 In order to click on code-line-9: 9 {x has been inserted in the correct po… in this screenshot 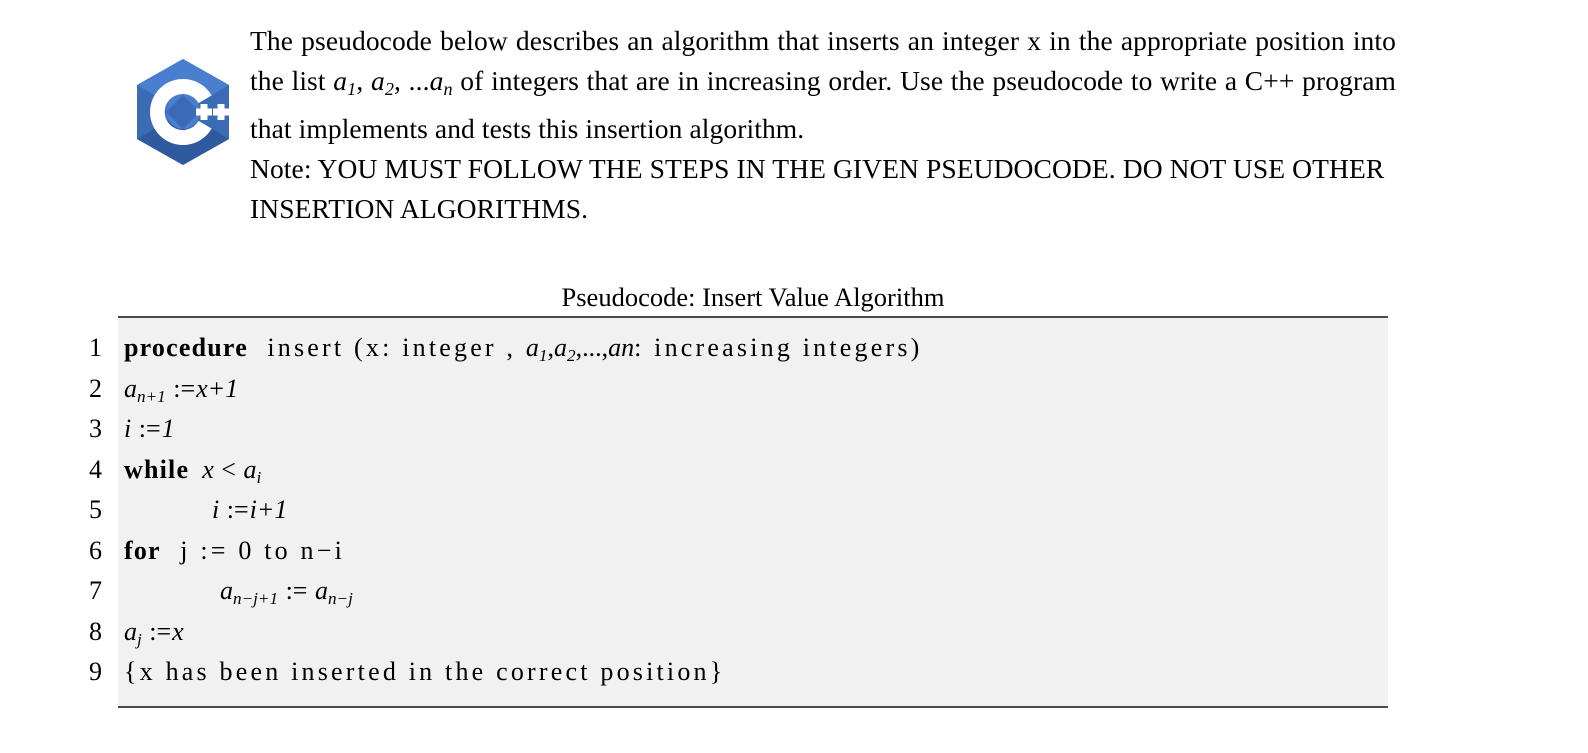, I will do `click(738, 672)`.